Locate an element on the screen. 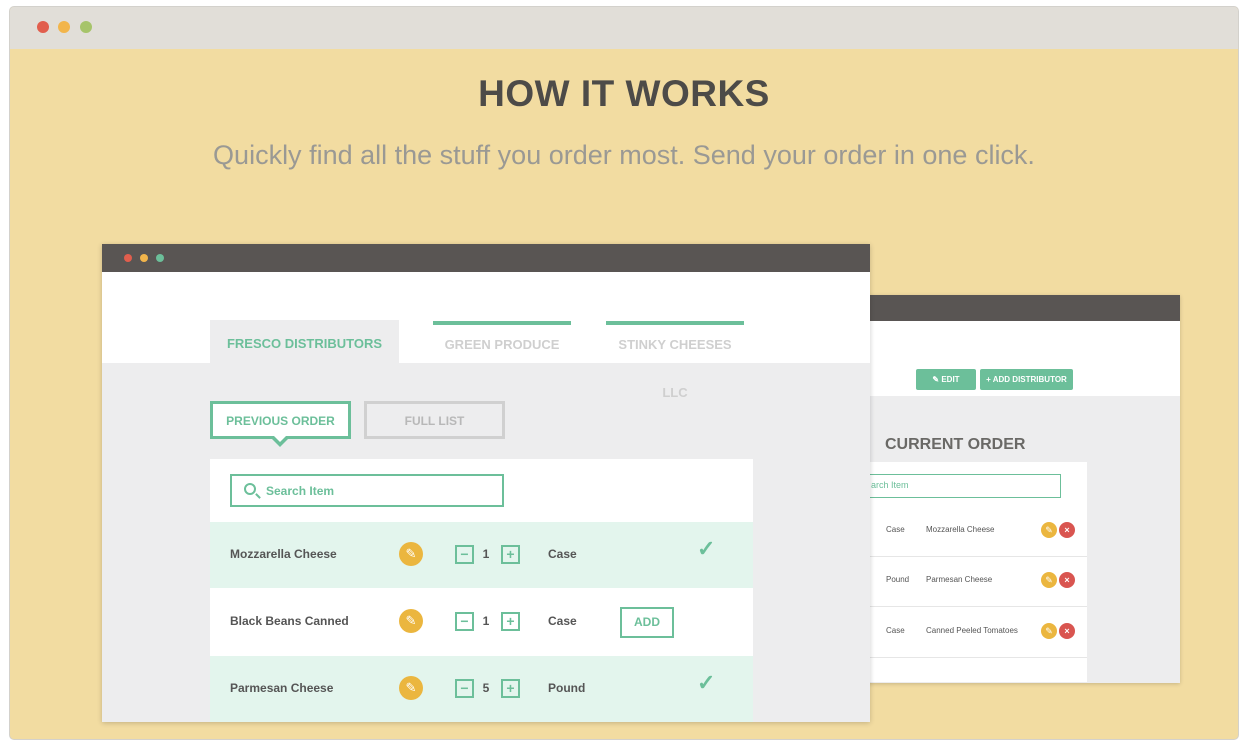  front-window-titlebar is located at coordinates (486, 258).